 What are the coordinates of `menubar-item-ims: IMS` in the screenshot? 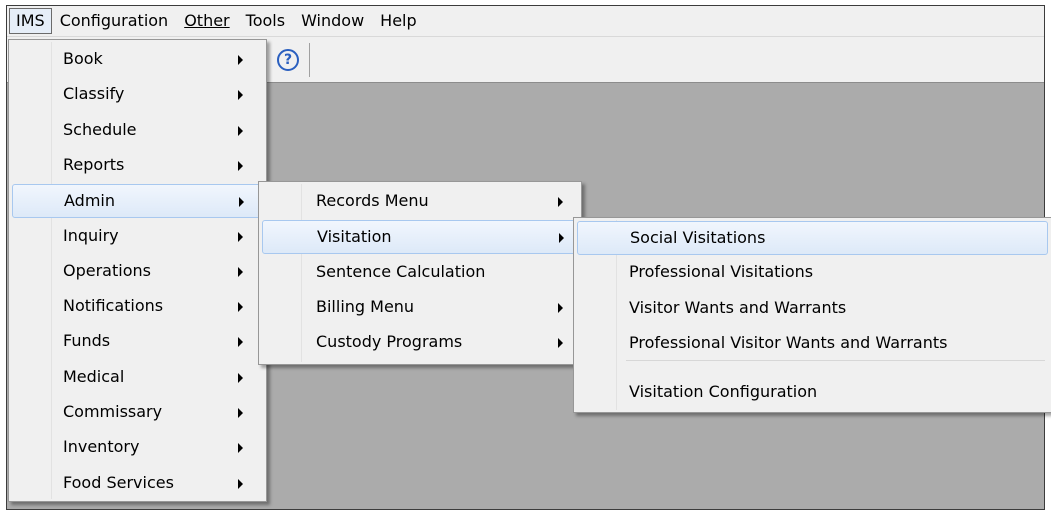 It's located at (30, 21).